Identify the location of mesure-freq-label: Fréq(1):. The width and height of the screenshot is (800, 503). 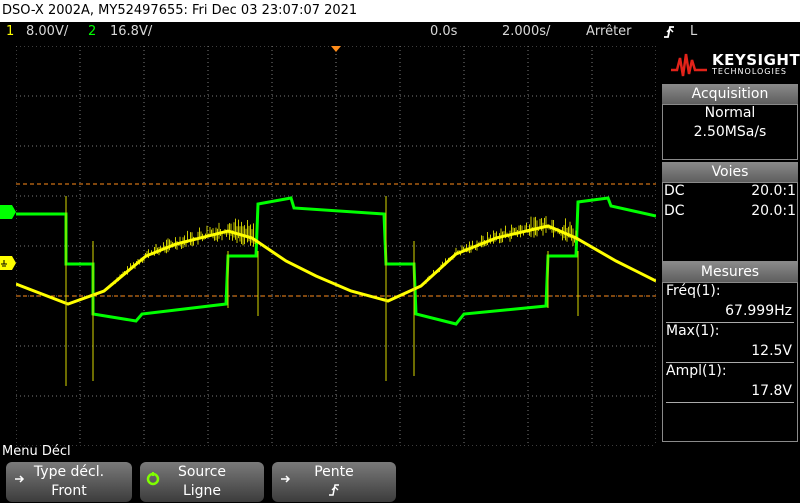
(693, 291).